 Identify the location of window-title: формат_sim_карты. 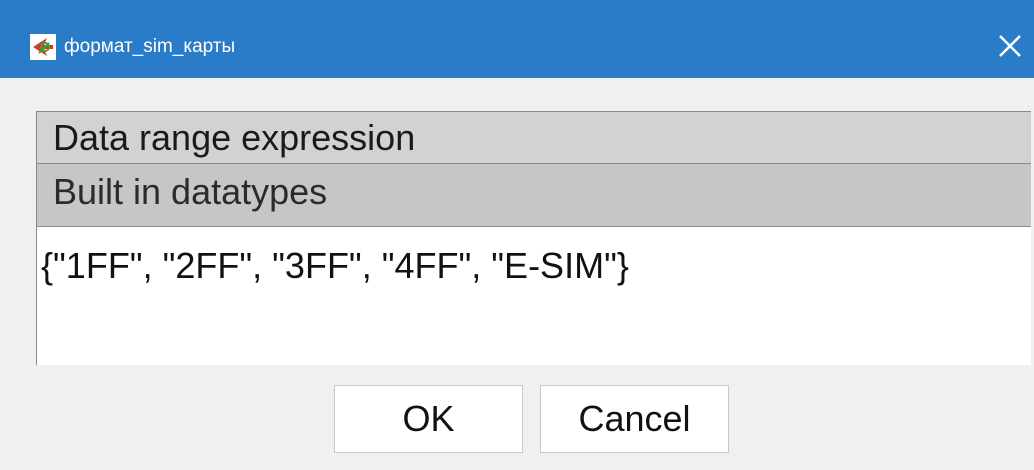
(150, 46).